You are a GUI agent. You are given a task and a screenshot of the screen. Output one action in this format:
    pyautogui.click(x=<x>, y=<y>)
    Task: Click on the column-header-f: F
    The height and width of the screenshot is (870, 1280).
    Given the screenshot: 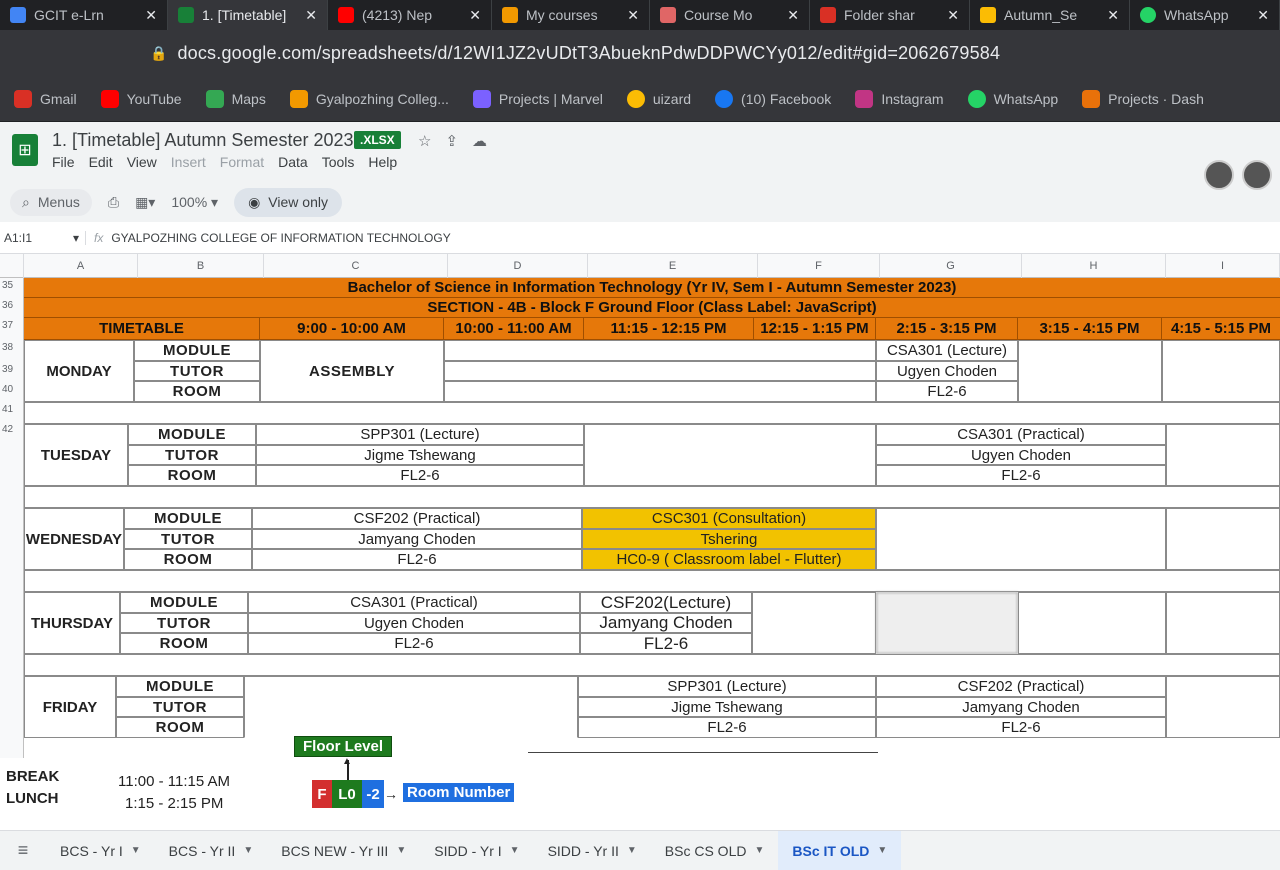 What is the action you would take?
    pyautogui.click(x=819, y=266)
    